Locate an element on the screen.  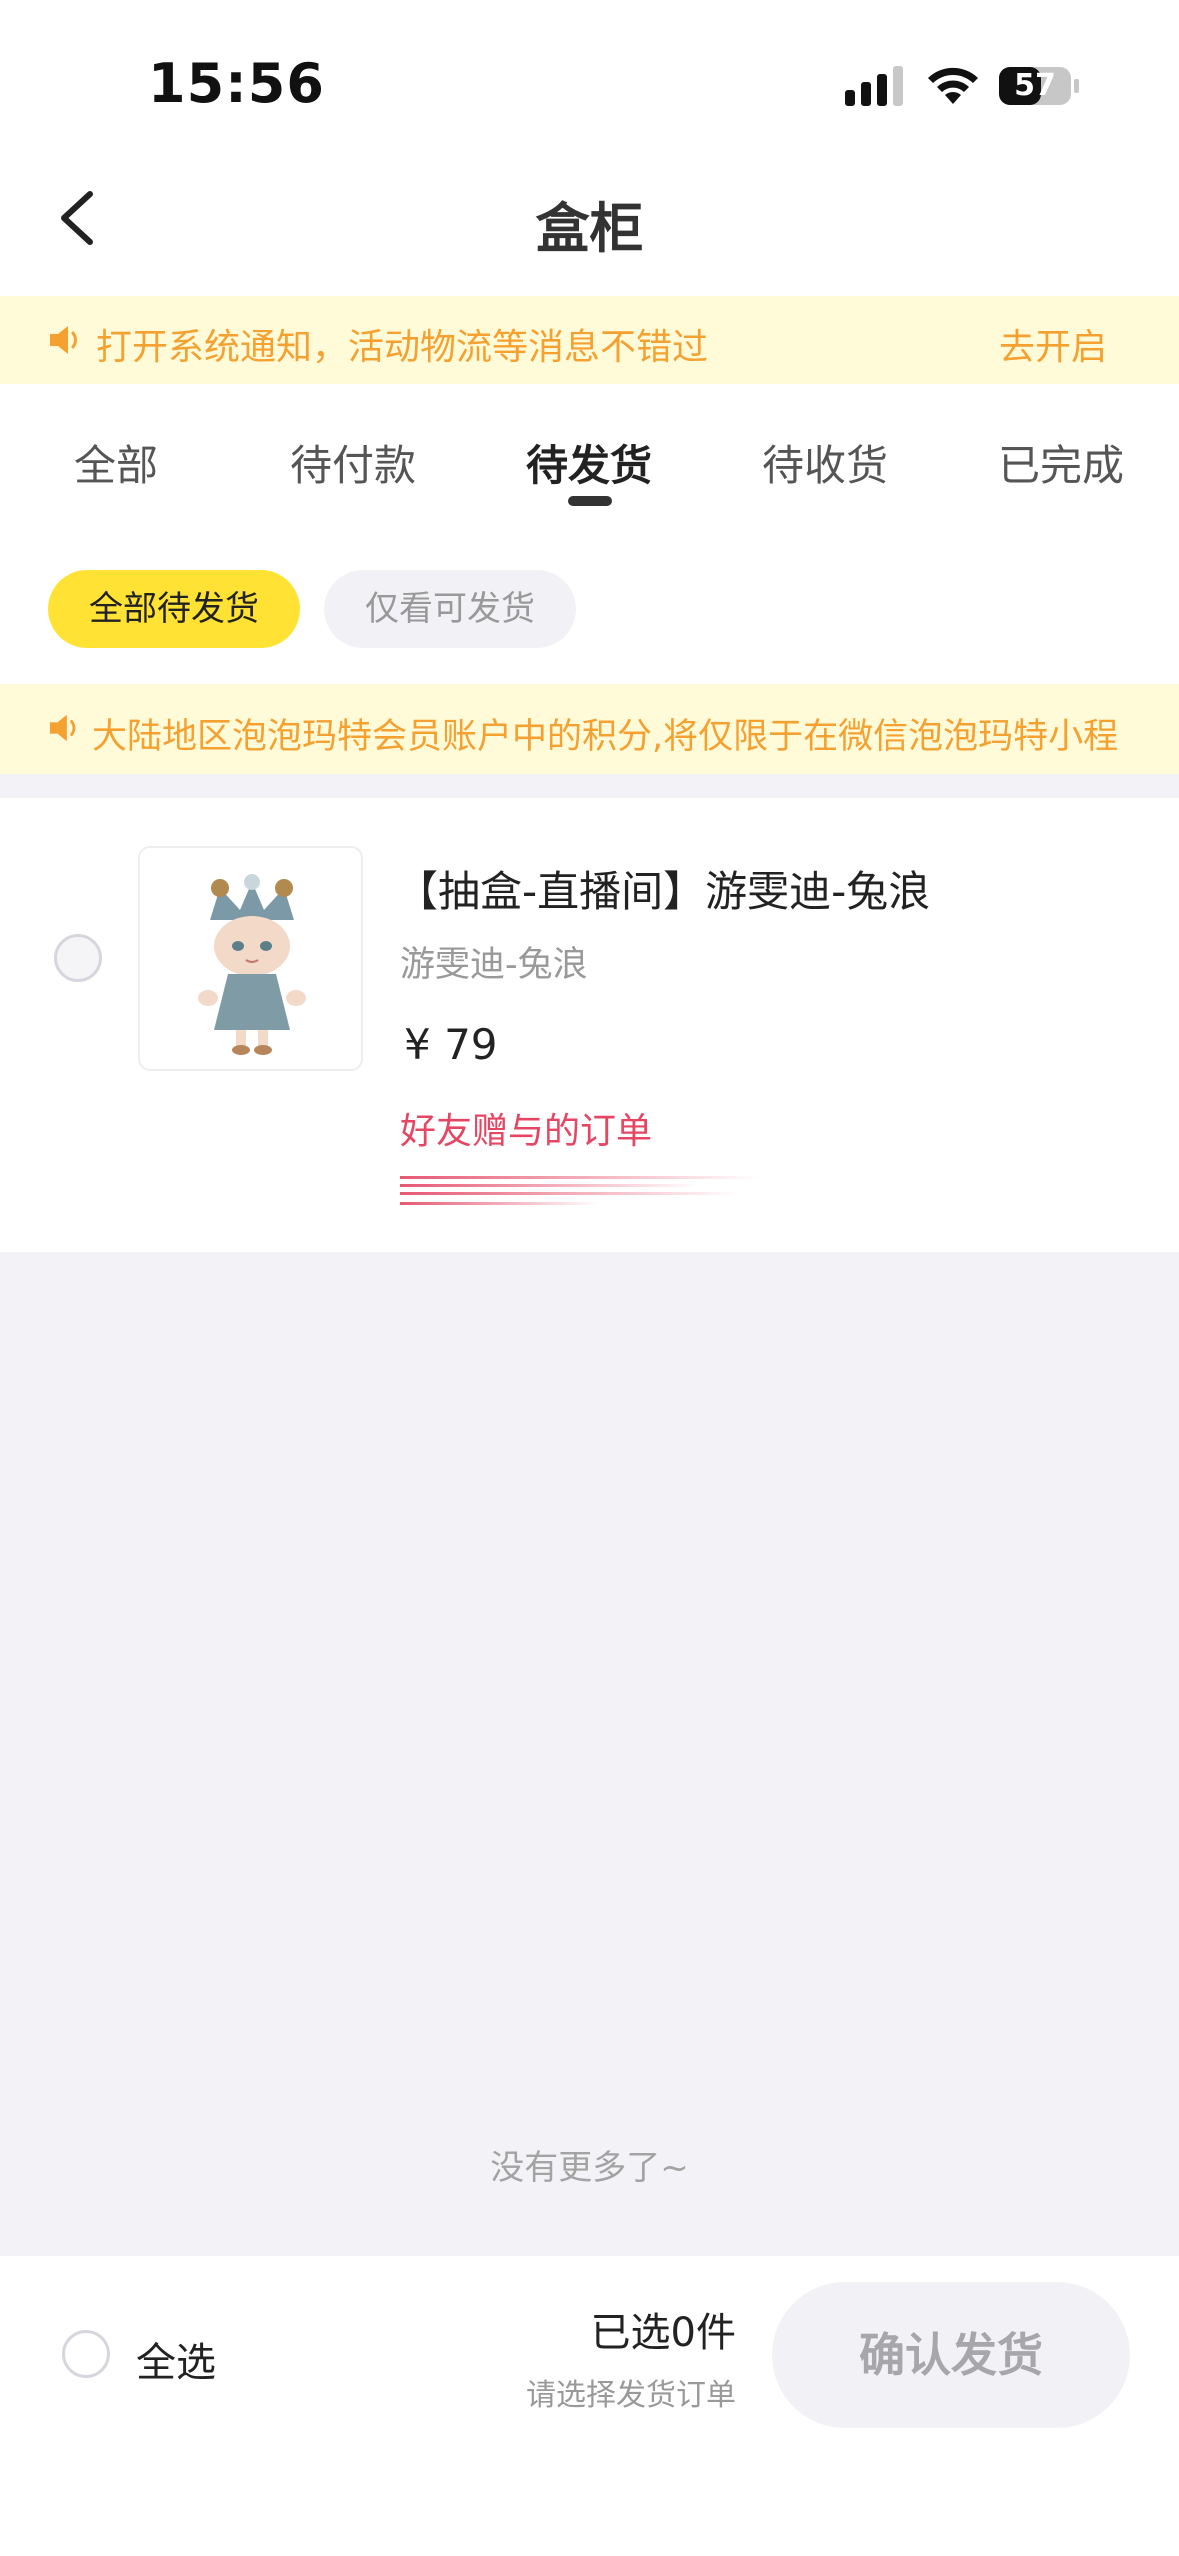
tab-pending-shipment: 待发货 is located at coordinates (589, 462).